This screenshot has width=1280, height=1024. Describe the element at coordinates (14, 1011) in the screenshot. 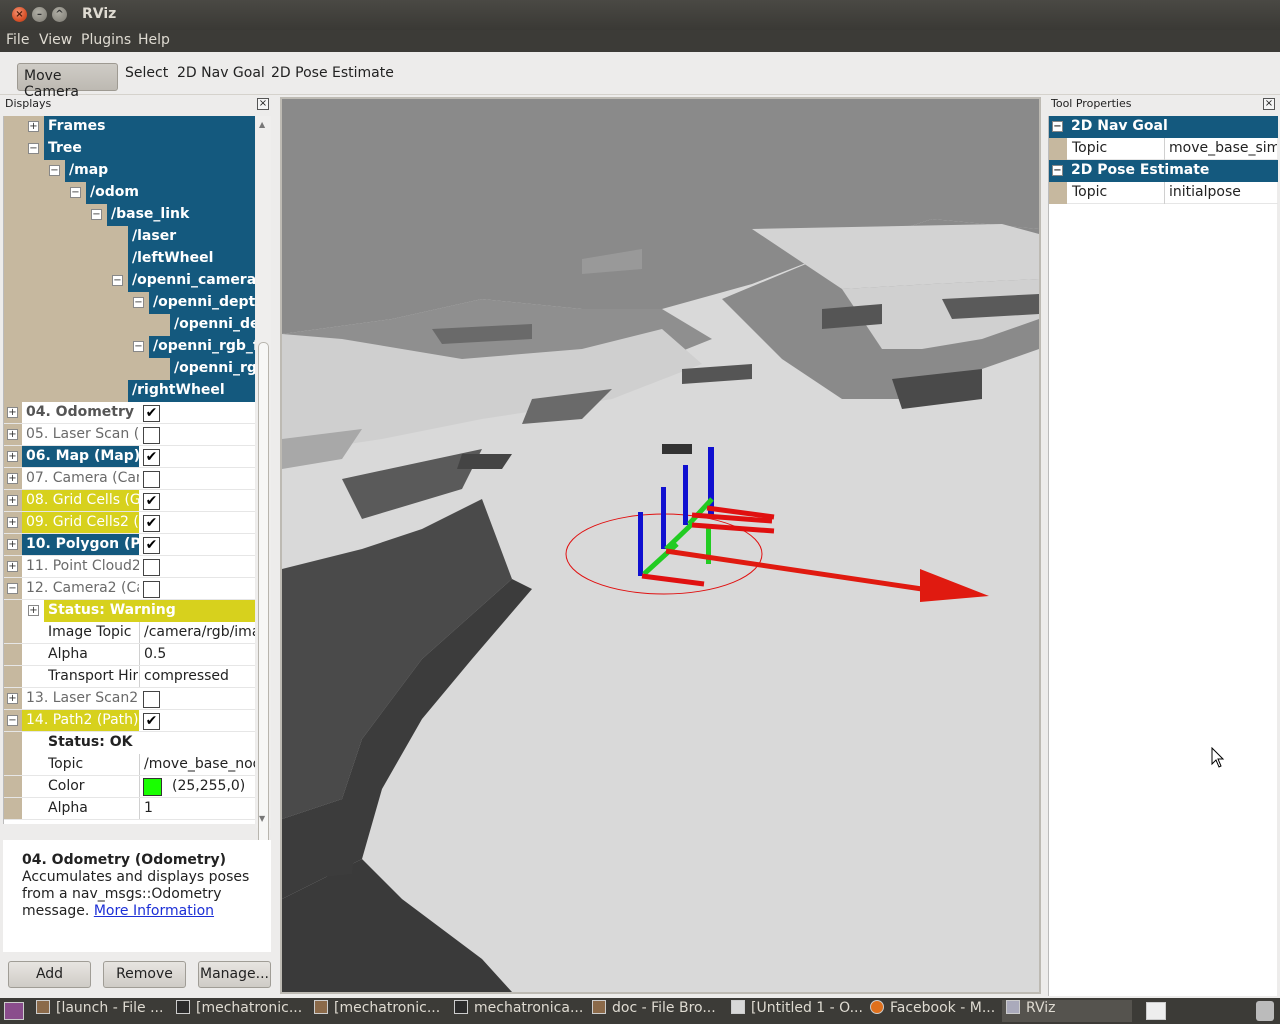

I see `show-desktop-icon` at that location.